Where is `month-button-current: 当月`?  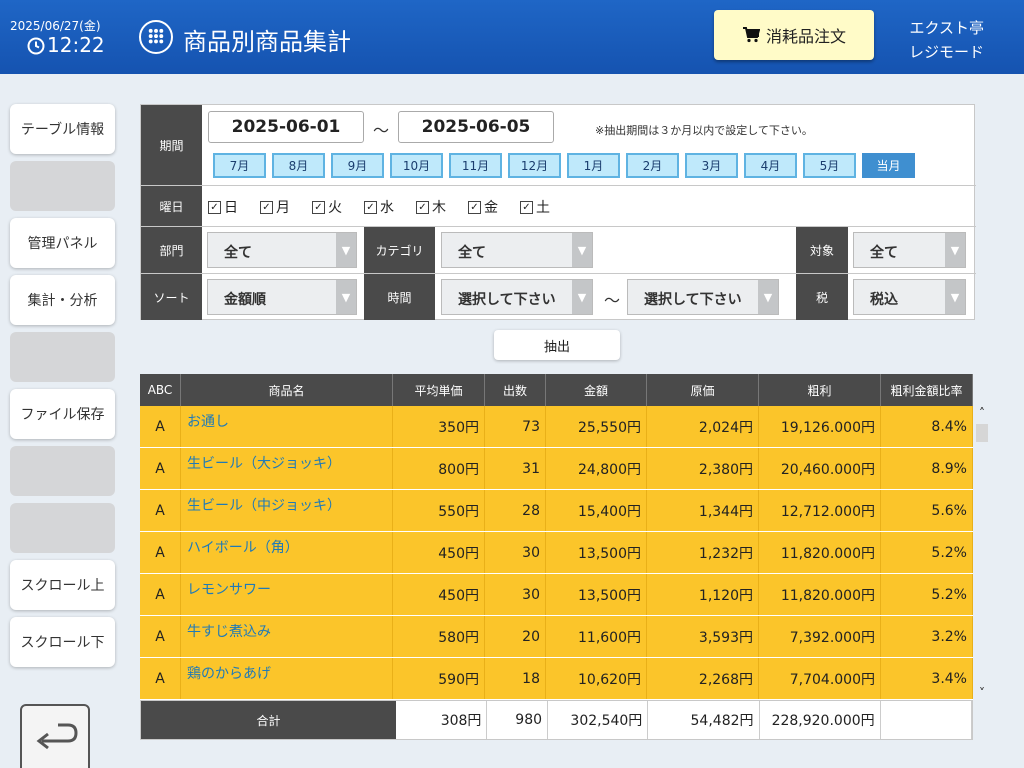 month-button-current: 当月 is located at coordinates (888, 165).